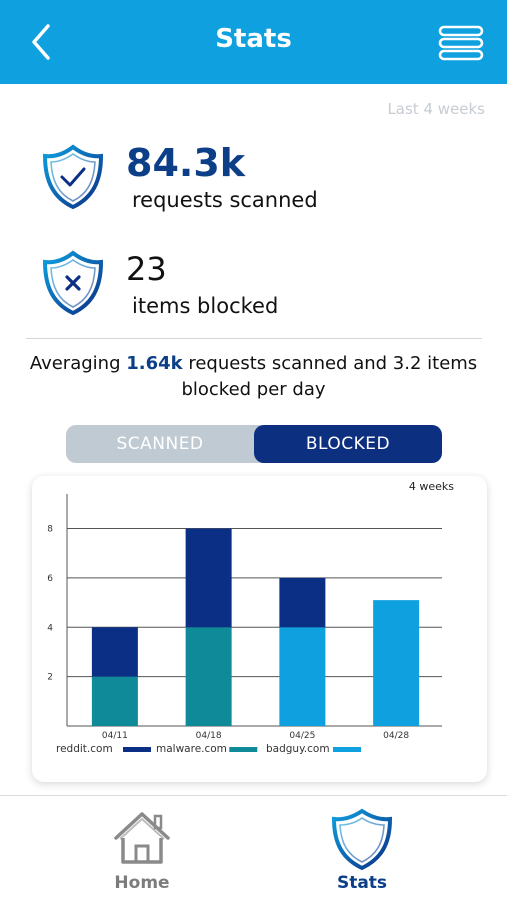  What do you see at coordinates (253, 847) in the screenshot?
I see `bottom-nav: Home Stats` at bounding box center [253, 847].